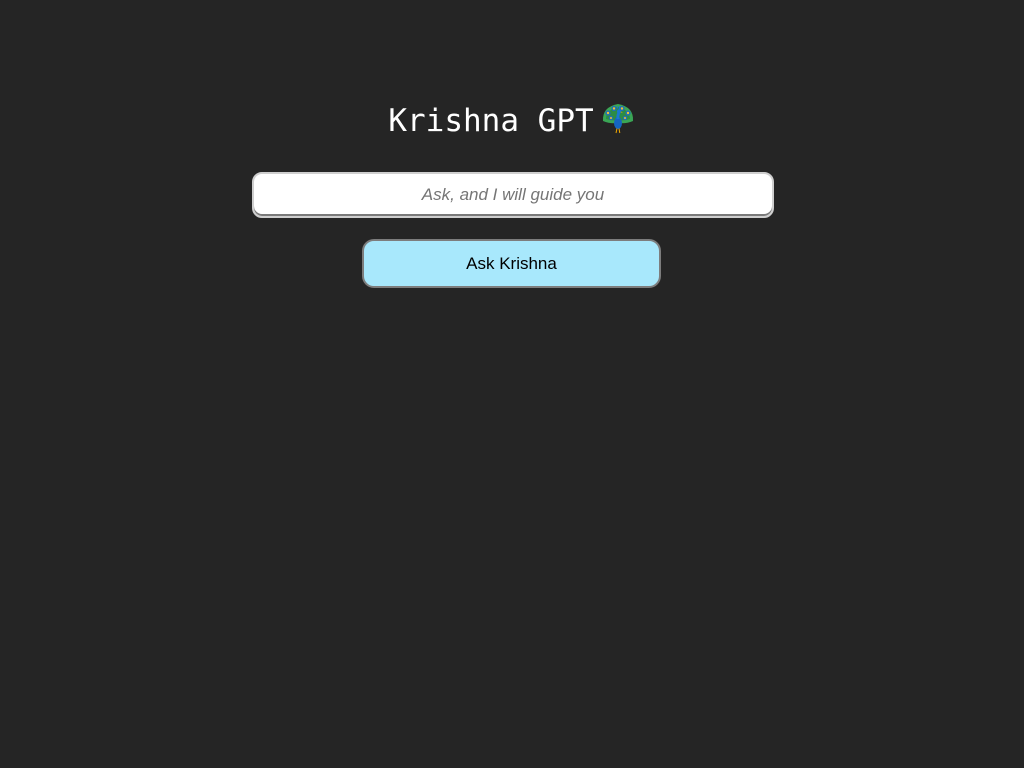 The image size is (1024, 768). What do you see at coordinates (617, 119) in the screenshot?
I see `peacock-icon` at bounding box center [617, 119].